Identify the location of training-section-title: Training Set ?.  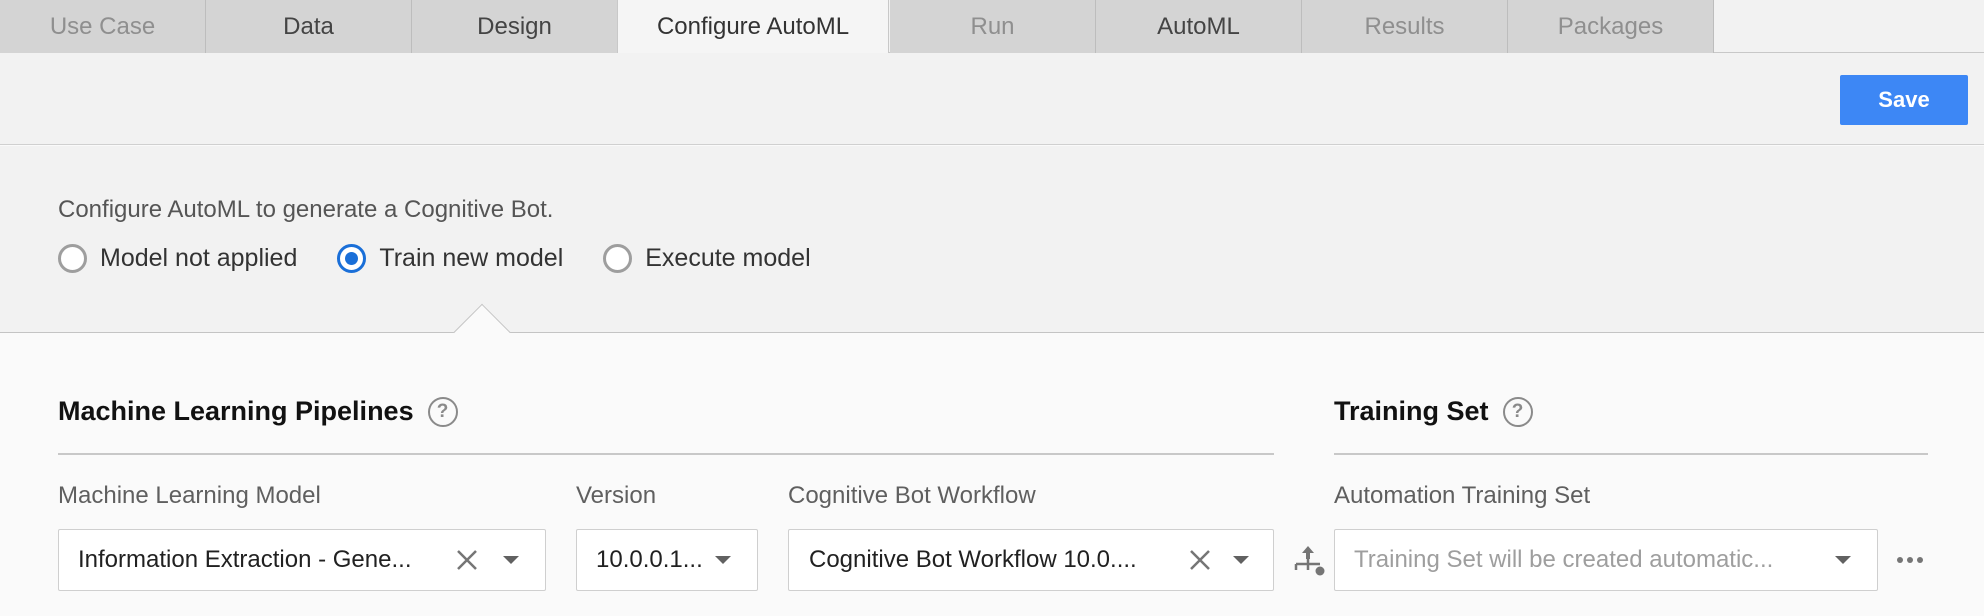
(1433, 411).